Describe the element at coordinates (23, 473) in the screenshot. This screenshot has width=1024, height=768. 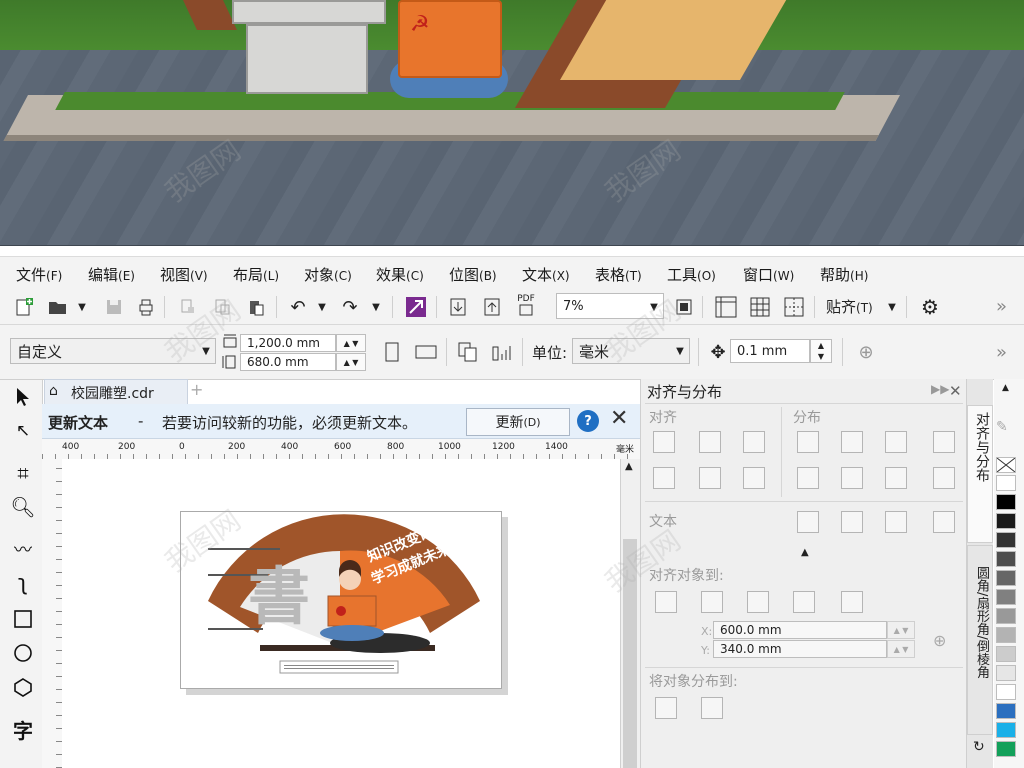
I see `crop-tool-icon: ⌗` at that location.